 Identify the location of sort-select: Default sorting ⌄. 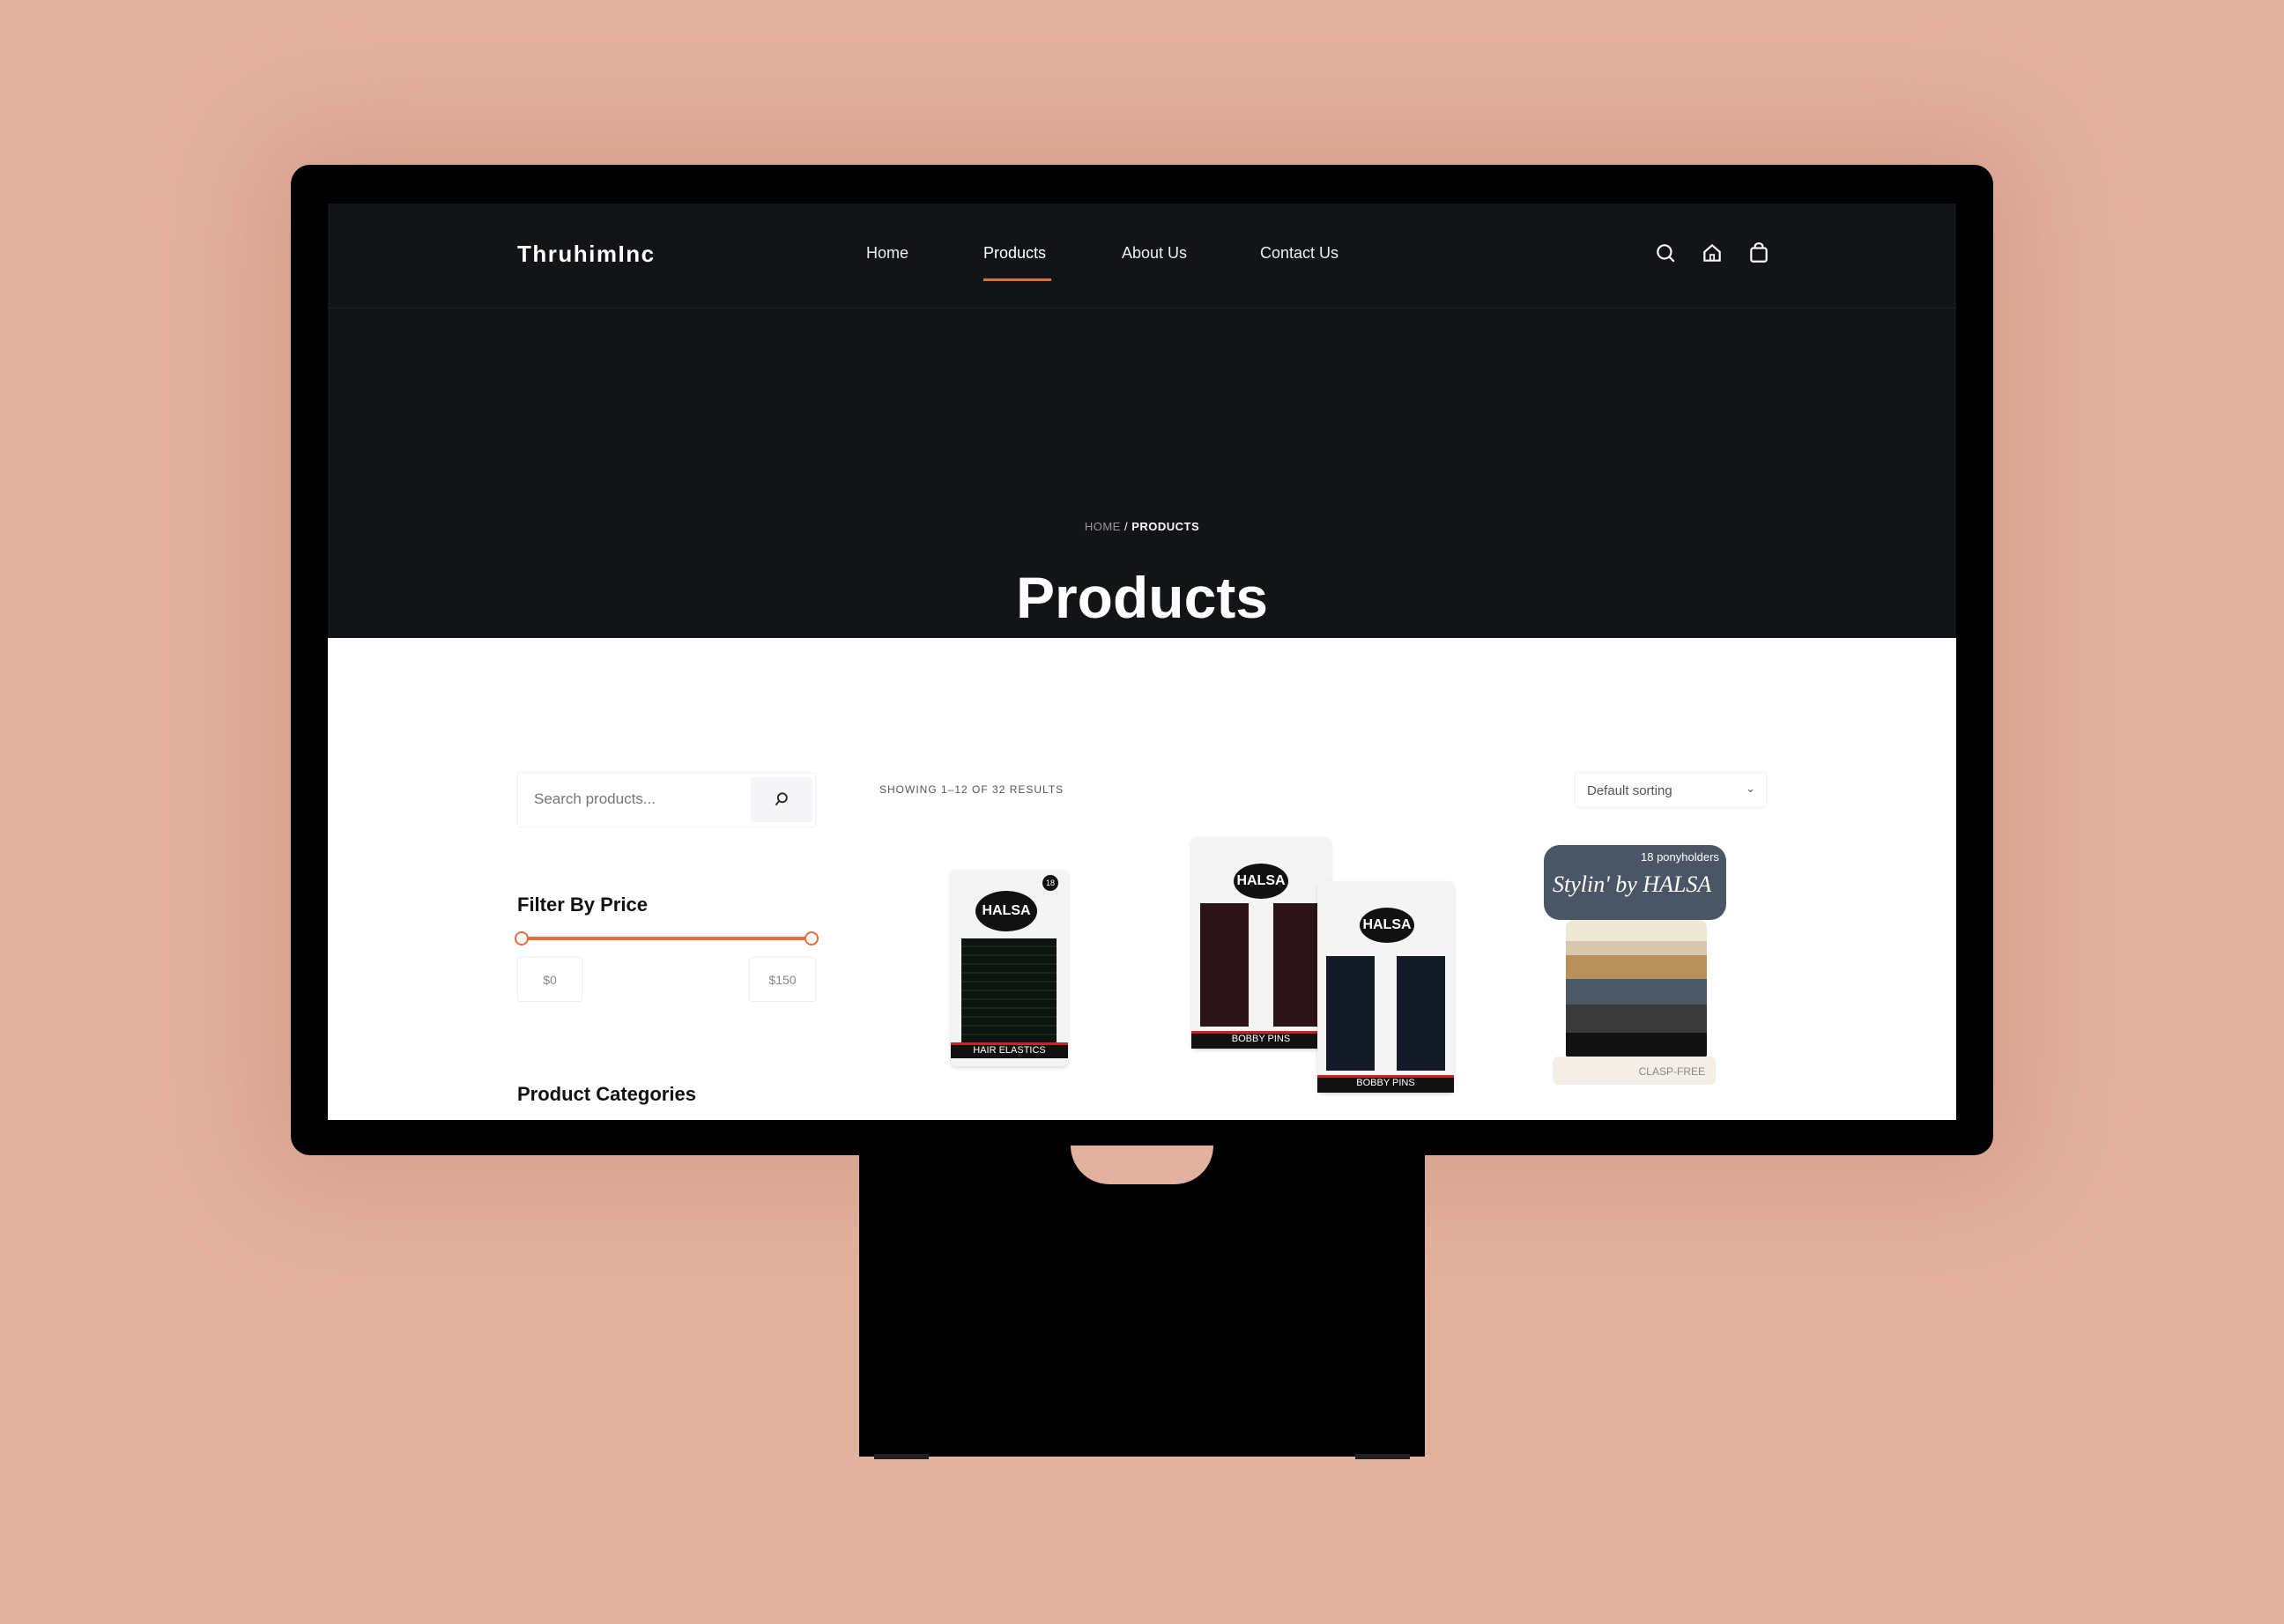
(1671, 790).